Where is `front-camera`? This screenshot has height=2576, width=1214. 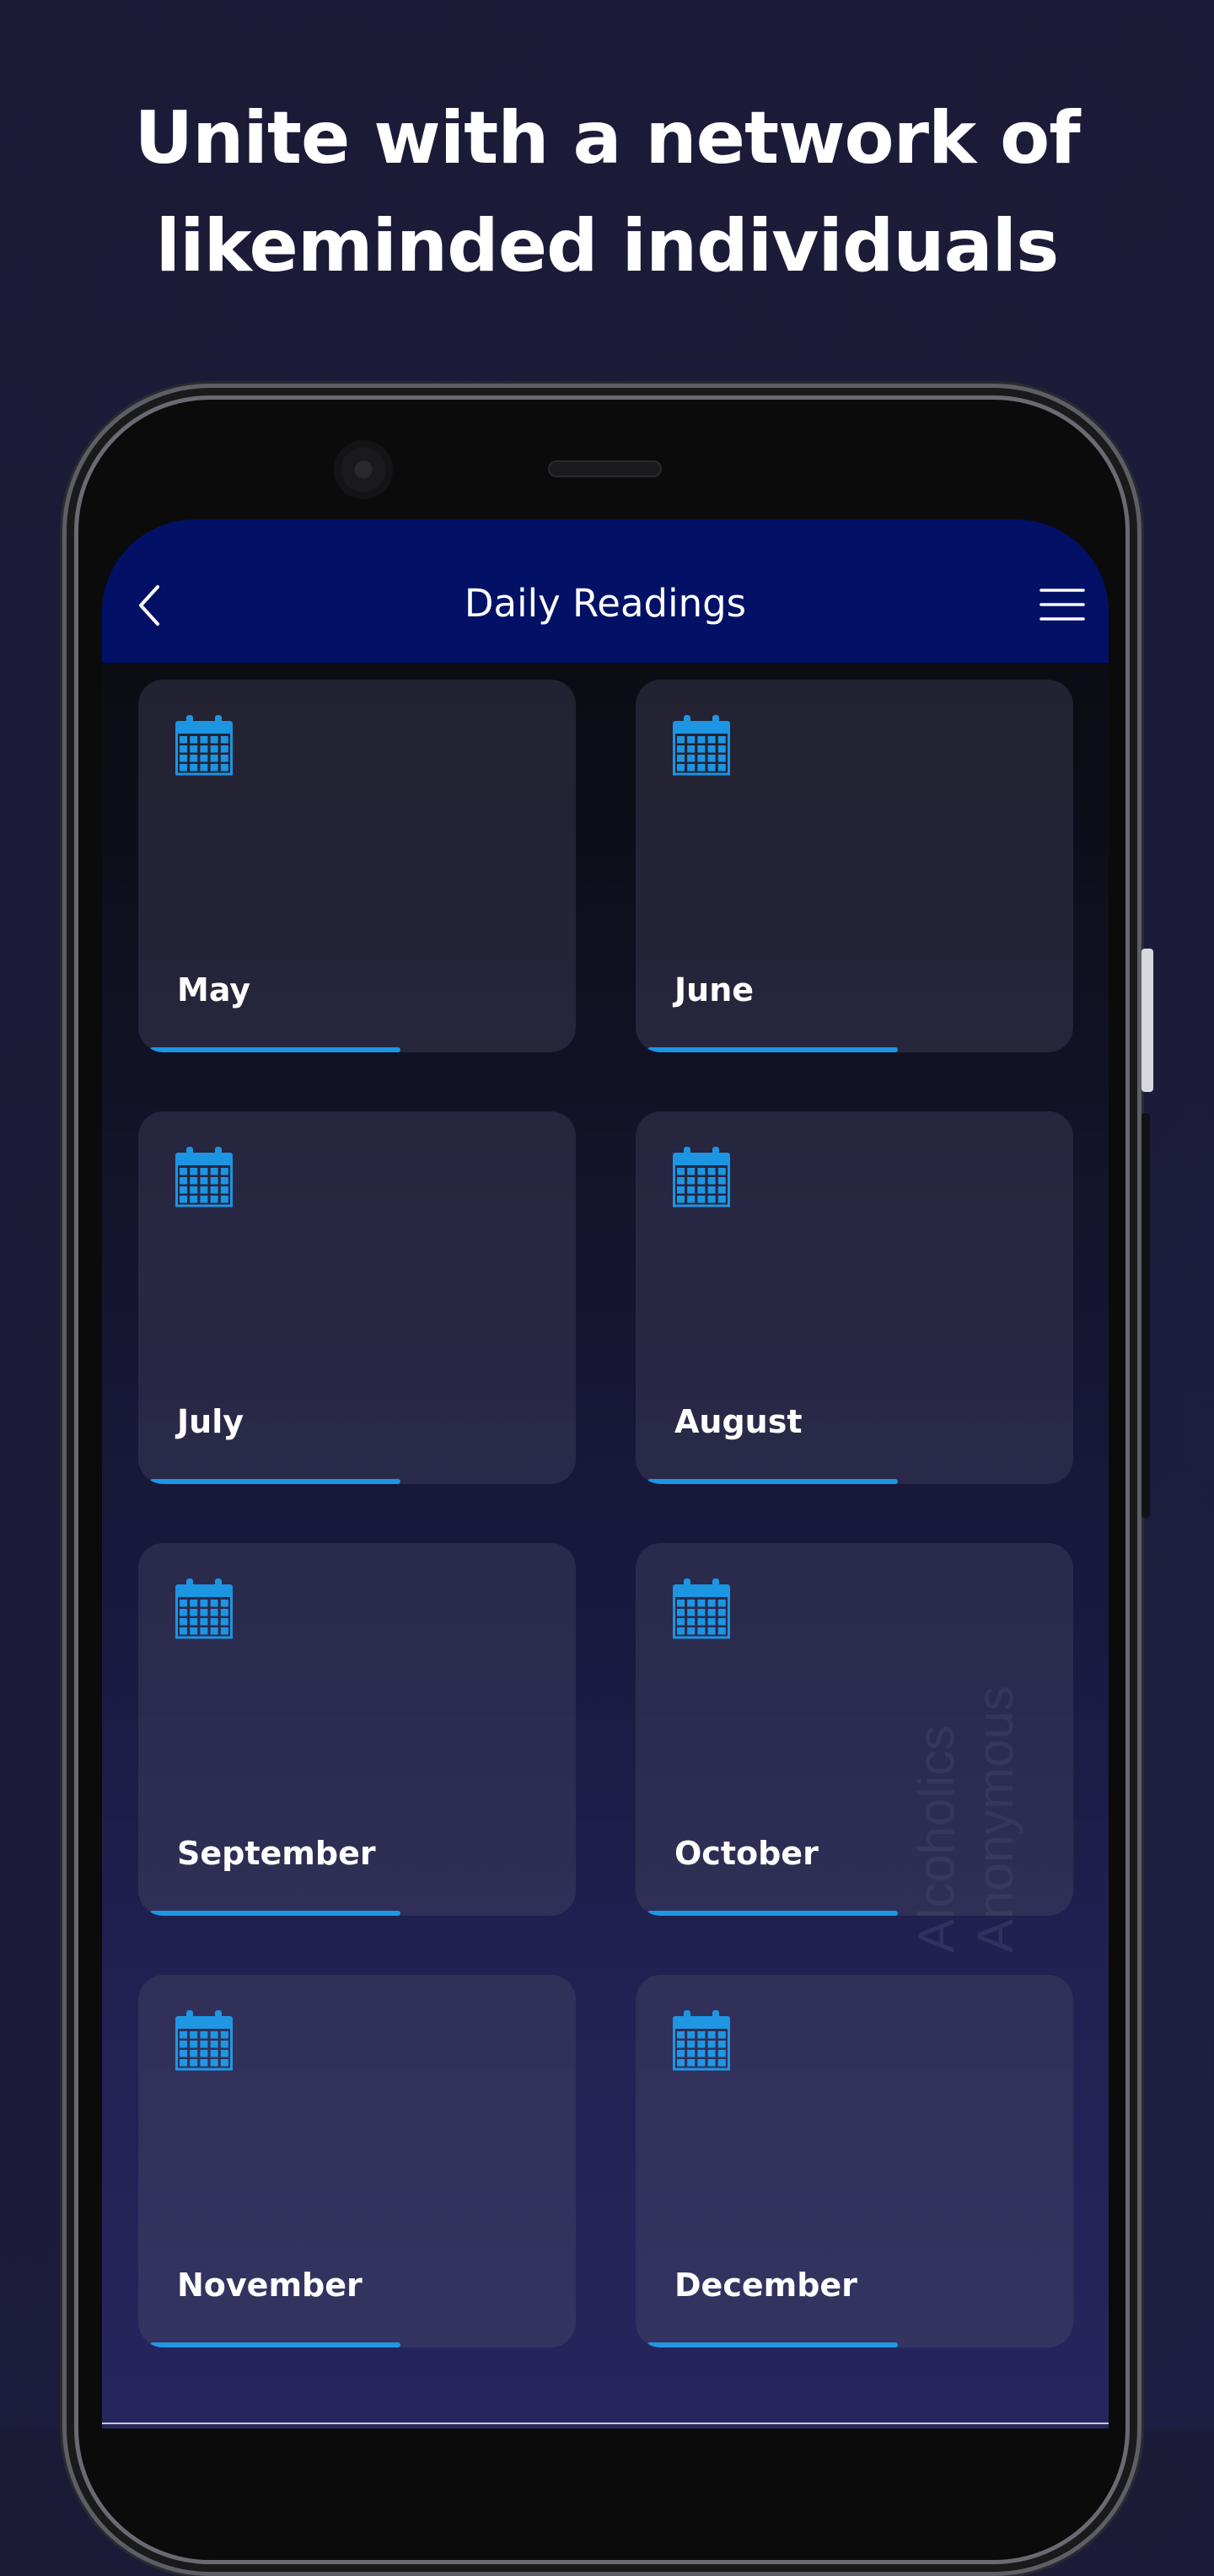
front-camera is located at coordinates (363, 470).